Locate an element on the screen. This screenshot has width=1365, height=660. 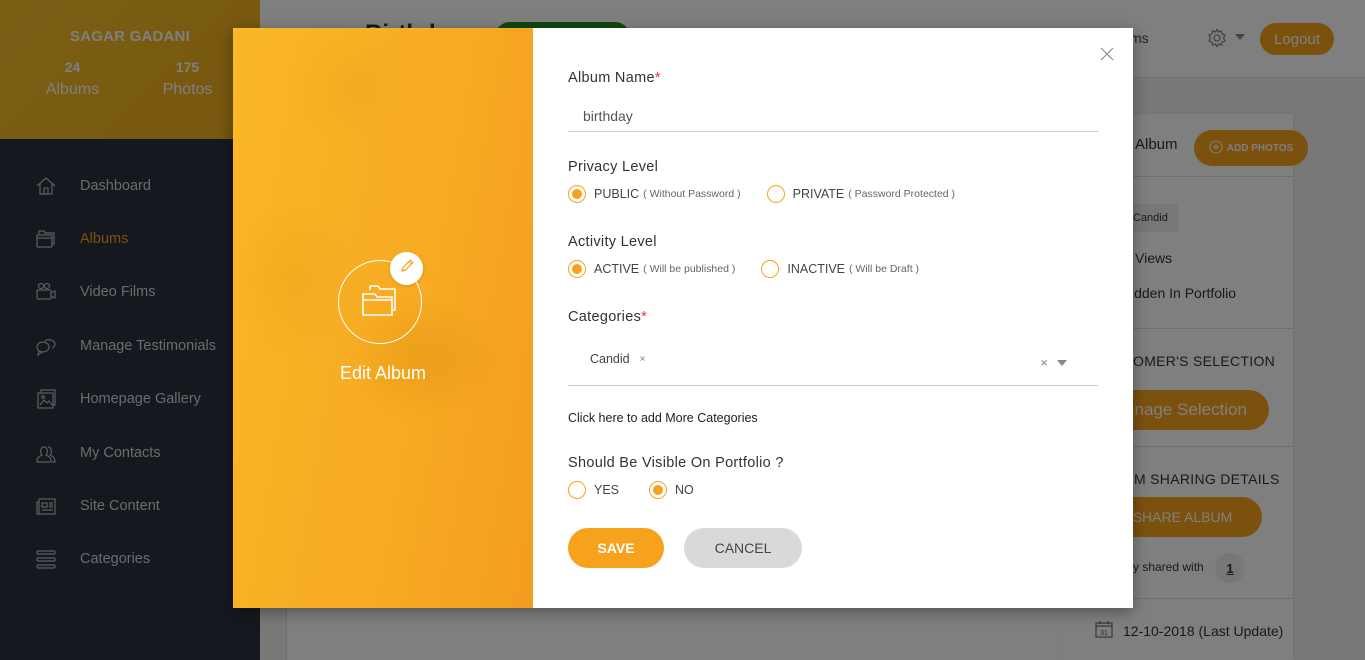
portfolio-visibility-label: Should Be Visible On Portfolio ? is located at coordinates (676, 463).